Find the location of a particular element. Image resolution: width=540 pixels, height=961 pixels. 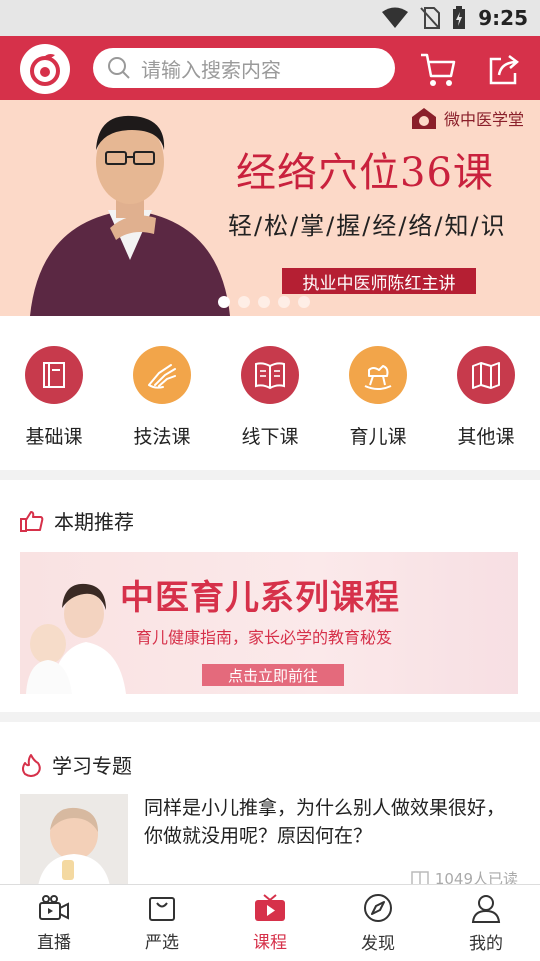

app-logo is located at coordinates (45, 69).